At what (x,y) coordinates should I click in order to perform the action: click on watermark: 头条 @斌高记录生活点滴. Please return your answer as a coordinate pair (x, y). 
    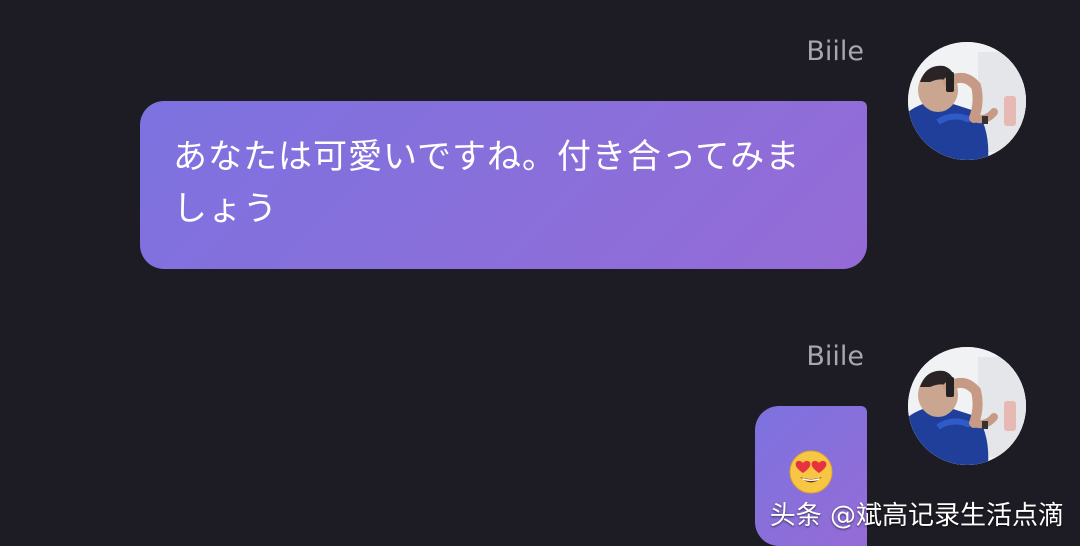
    Looking at the image, I should click on (916, 516).